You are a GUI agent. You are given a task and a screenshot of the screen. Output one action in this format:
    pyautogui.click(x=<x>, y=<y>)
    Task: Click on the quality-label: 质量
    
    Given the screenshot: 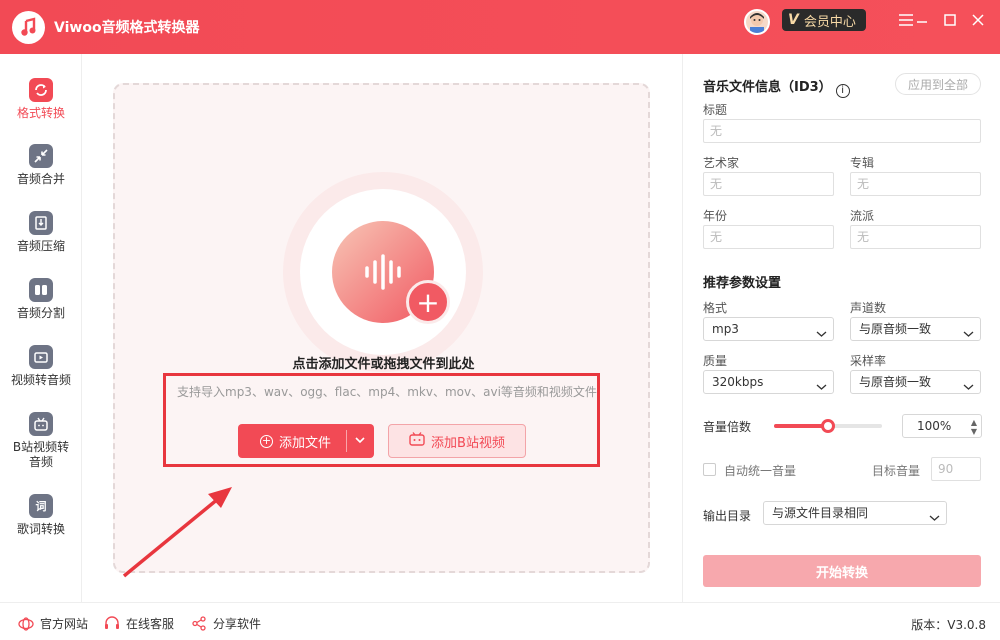 What is the action you would take?
    pyautogui.click(x=715, y=361)
    